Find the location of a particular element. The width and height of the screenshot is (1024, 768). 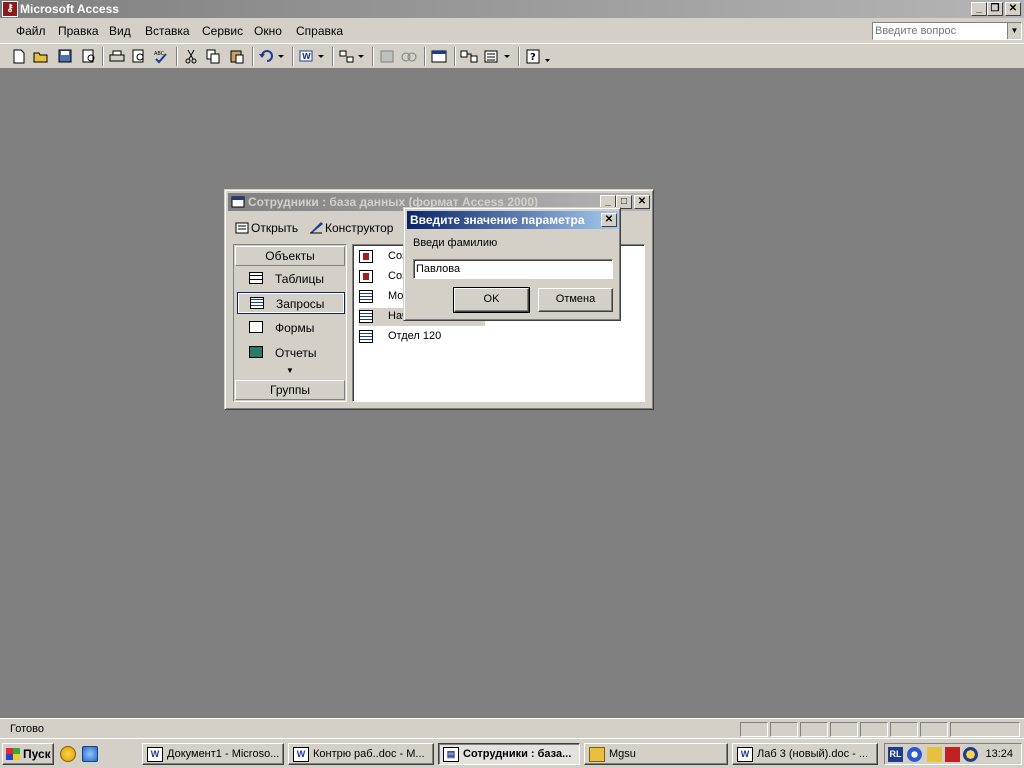

groups-header: Группы is located at coordinates (290, 390).